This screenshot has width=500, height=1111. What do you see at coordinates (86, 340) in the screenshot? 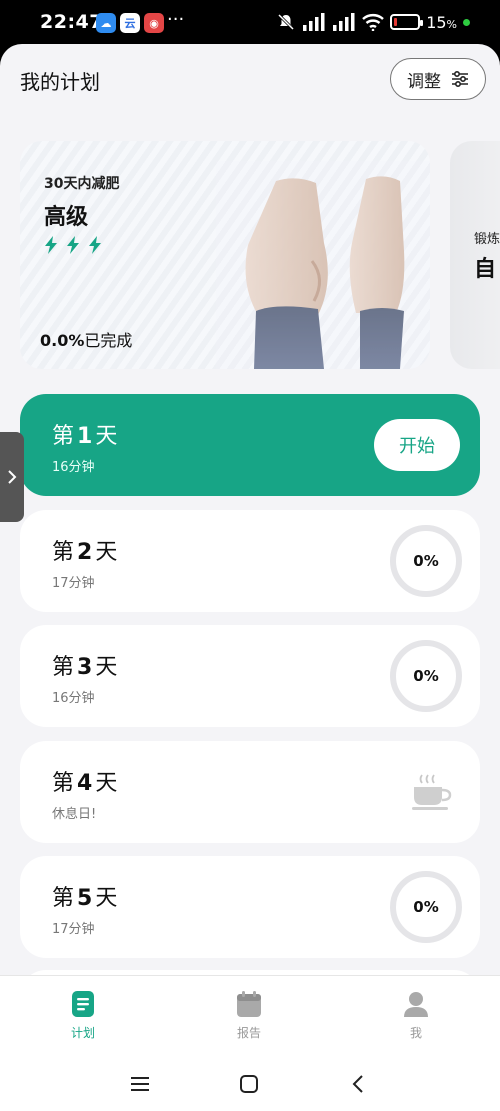
I see `plan-progress: 0.0%已完成` at bounding box center [86, 340].